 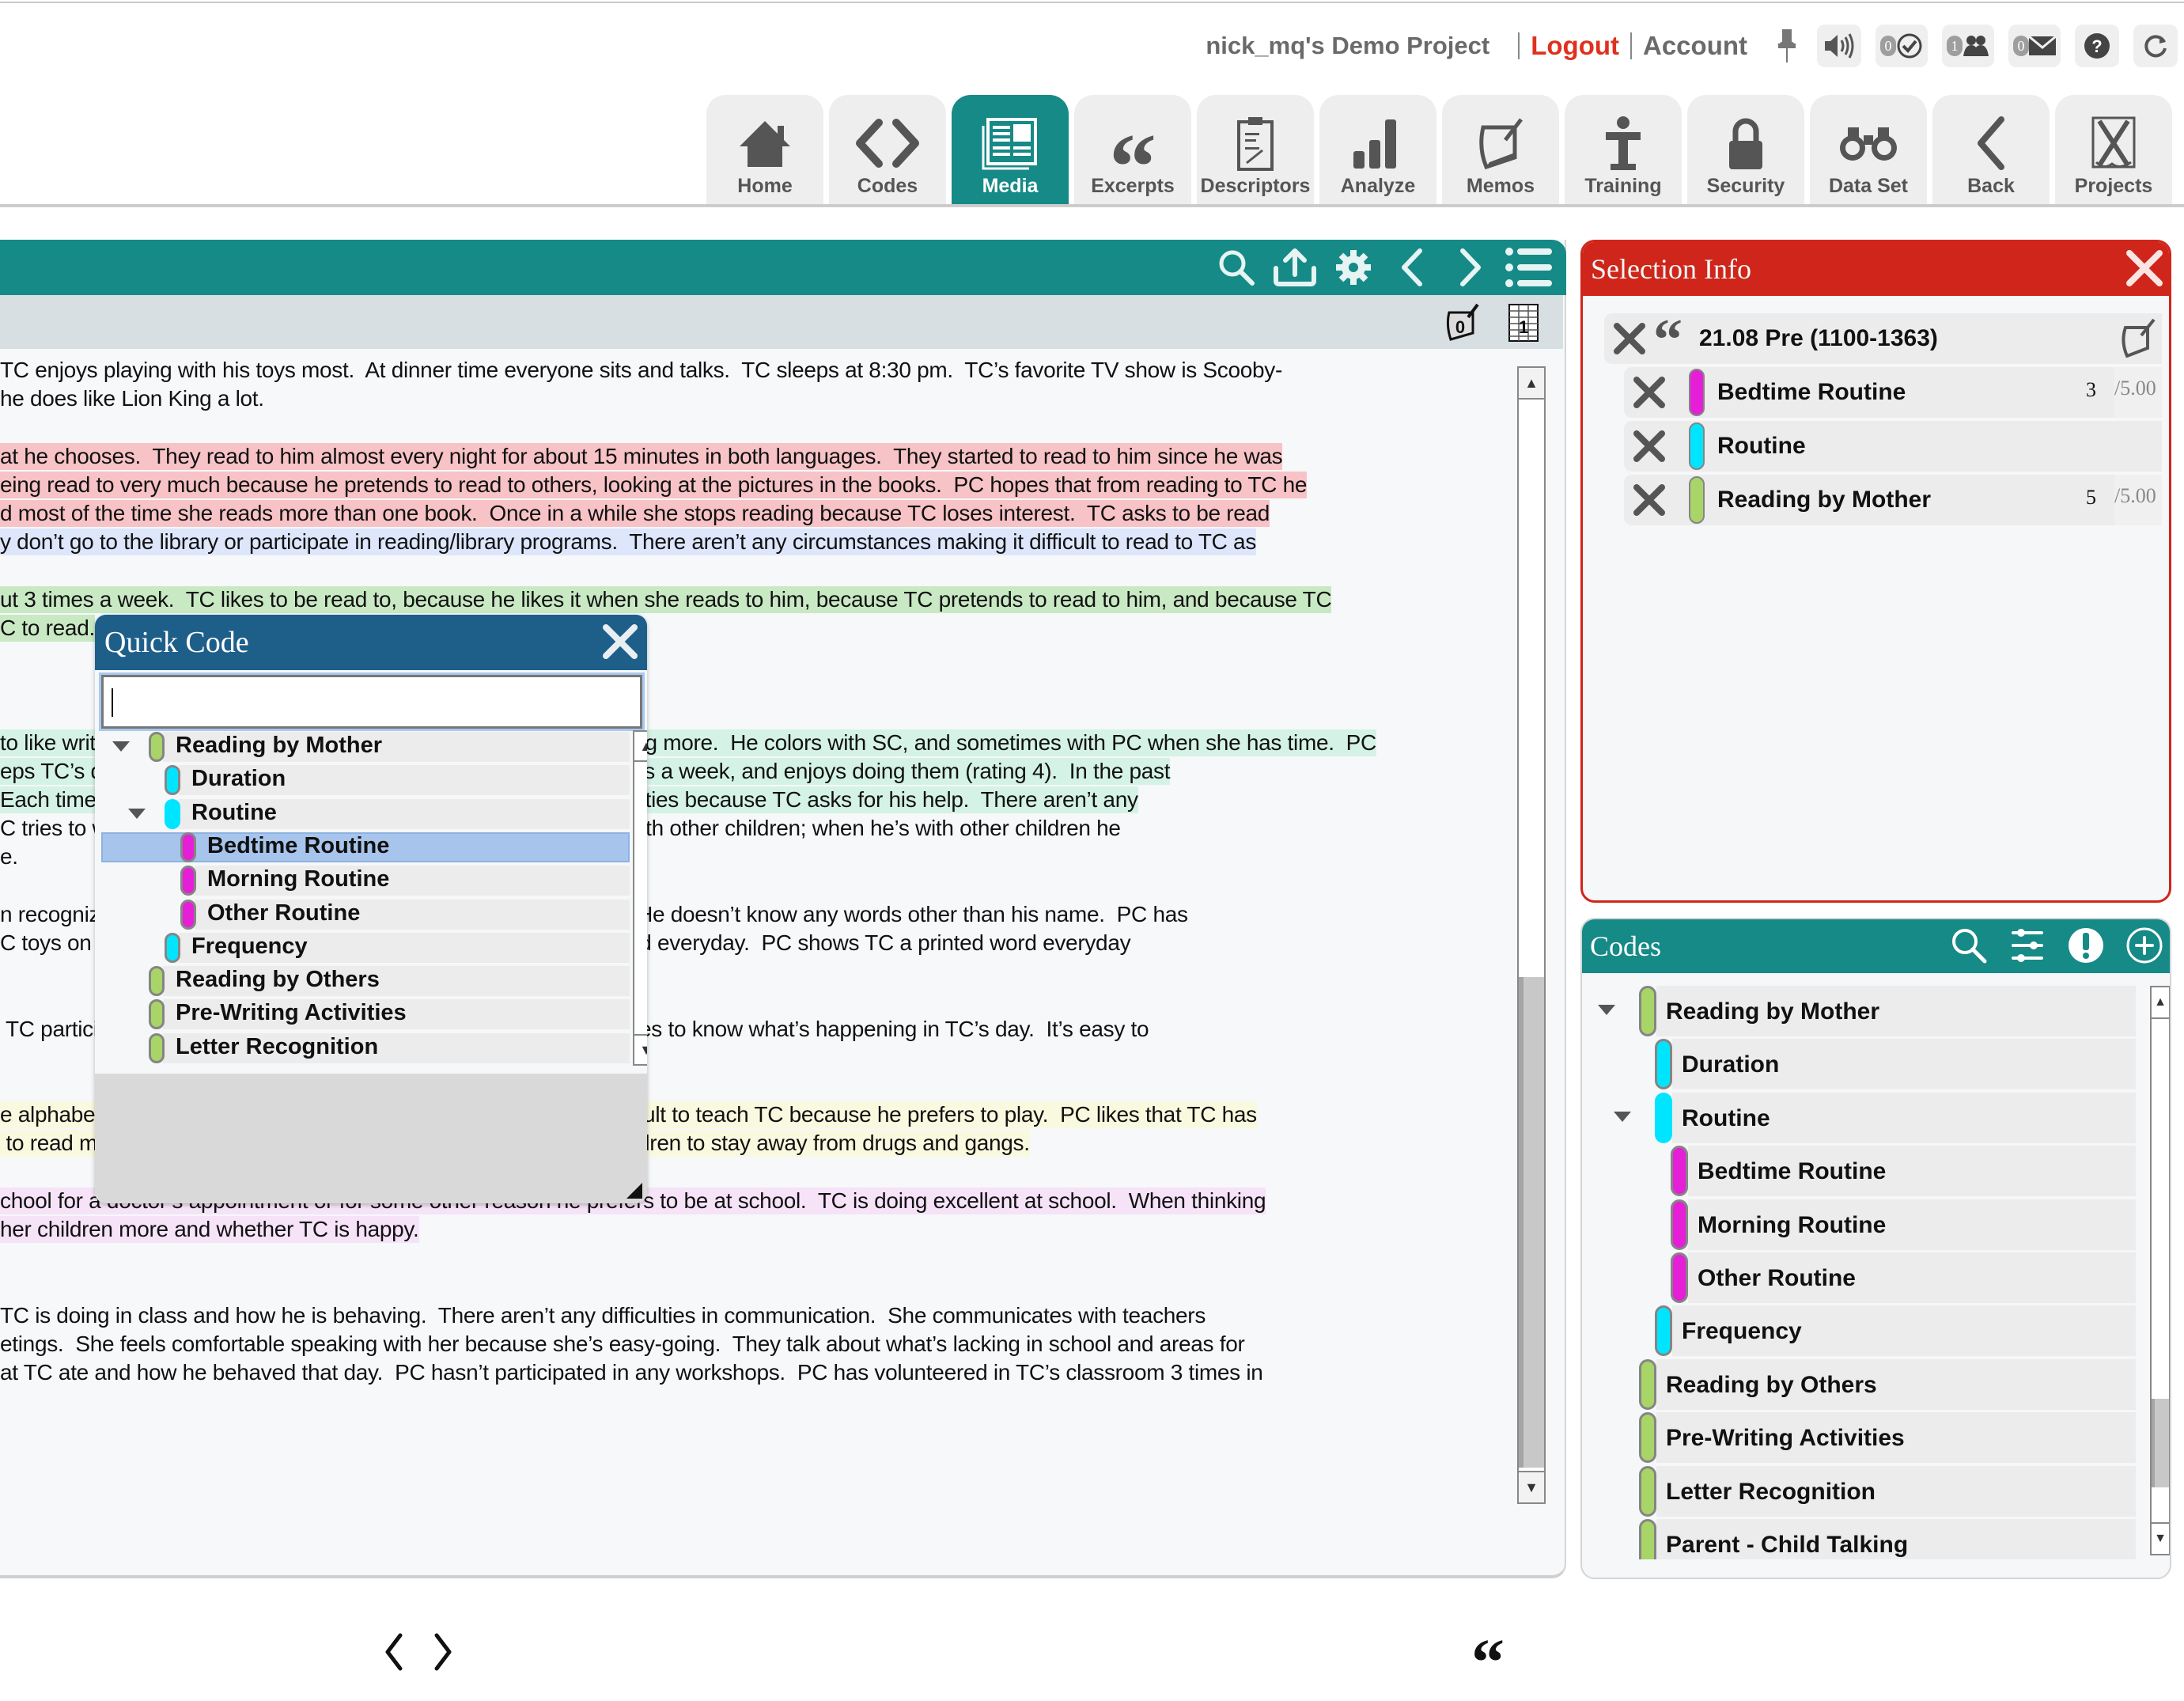 What do you see at coordinates (365, 980) in the screenshot?
I see `quick-code-item: Reading by Others` at bounding box center [365, 980].